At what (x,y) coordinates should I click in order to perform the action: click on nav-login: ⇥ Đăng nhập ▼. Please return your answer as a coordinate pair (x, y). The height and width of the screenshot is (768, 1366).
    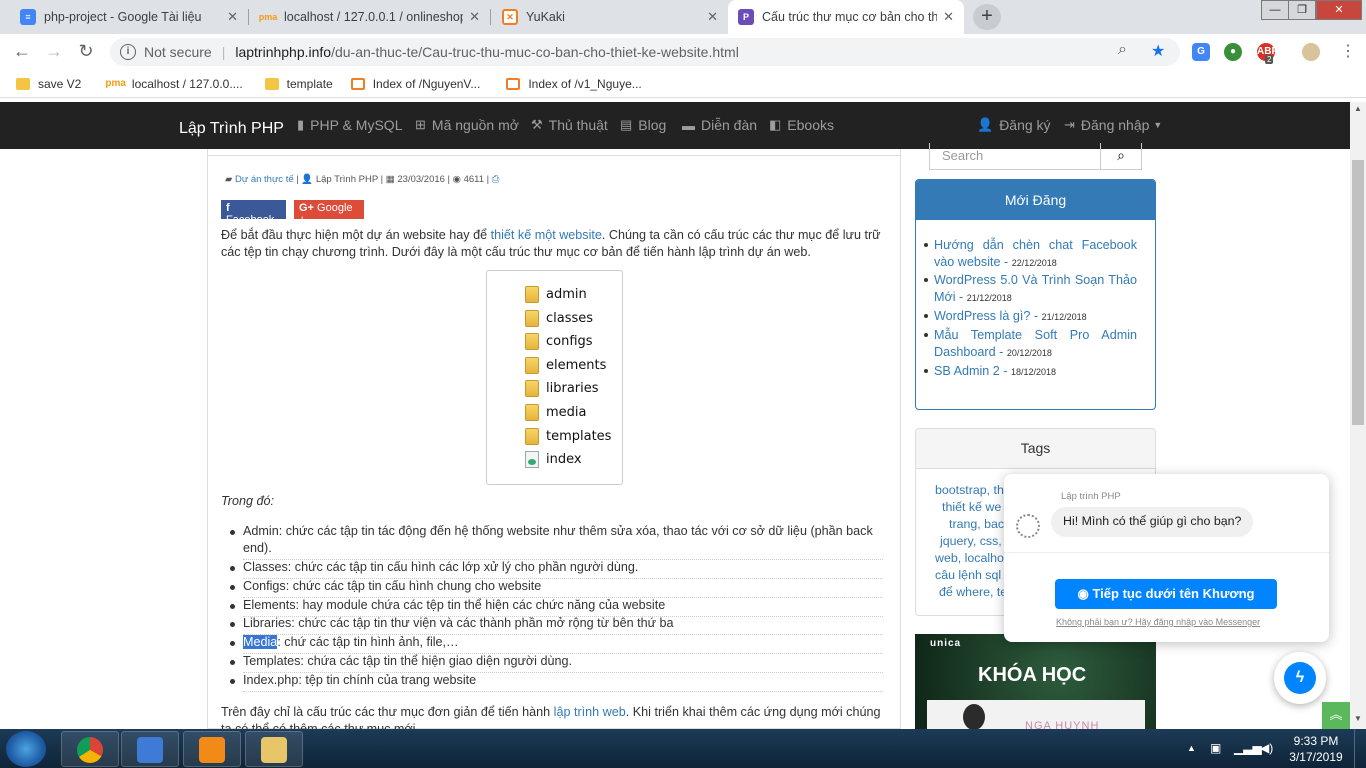
    Looking at the image, I should click on (1113, 125).